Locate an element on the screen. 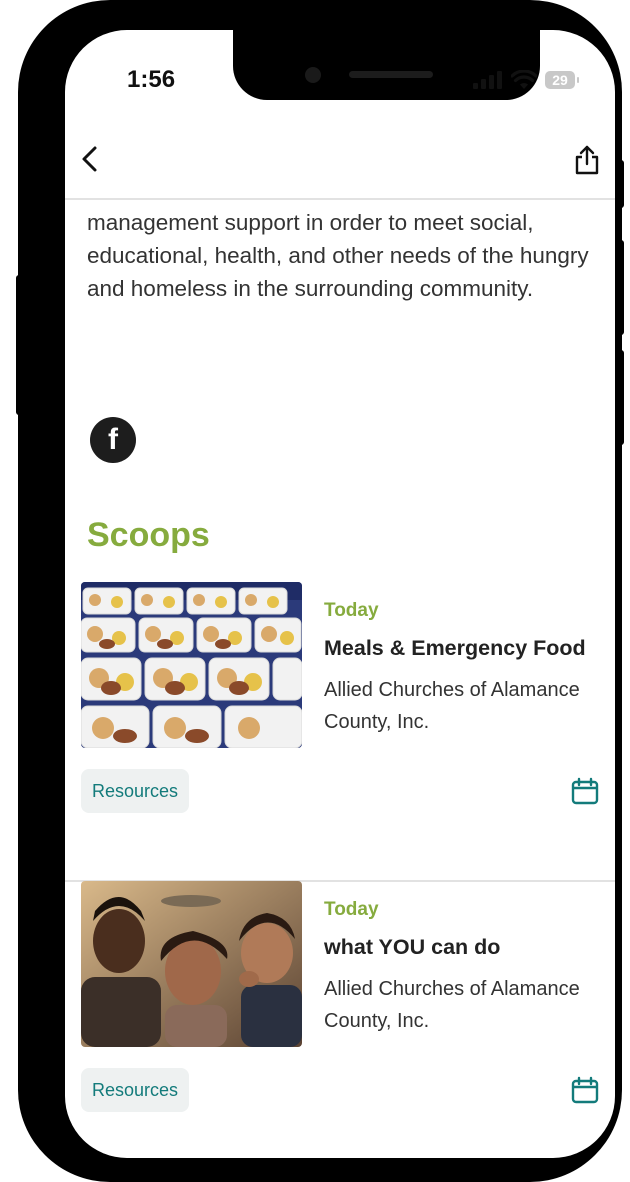  chevron-left-icon is located at coordinates (90, 159).